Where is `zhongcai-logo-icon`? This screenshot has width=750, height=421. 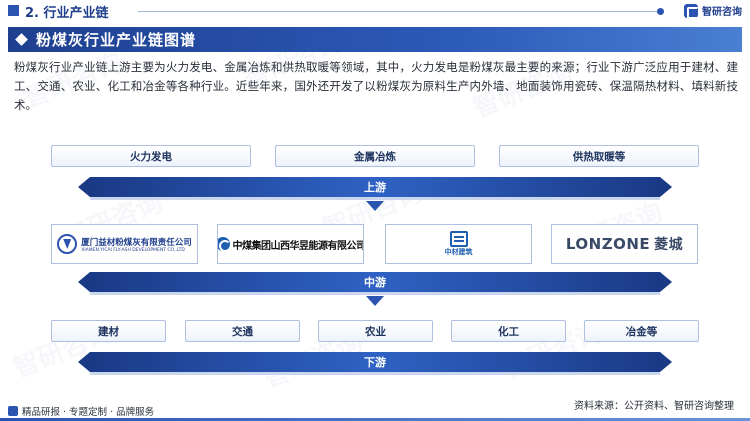
zhongcai-logo-icon is located at coordinates (458, 239).